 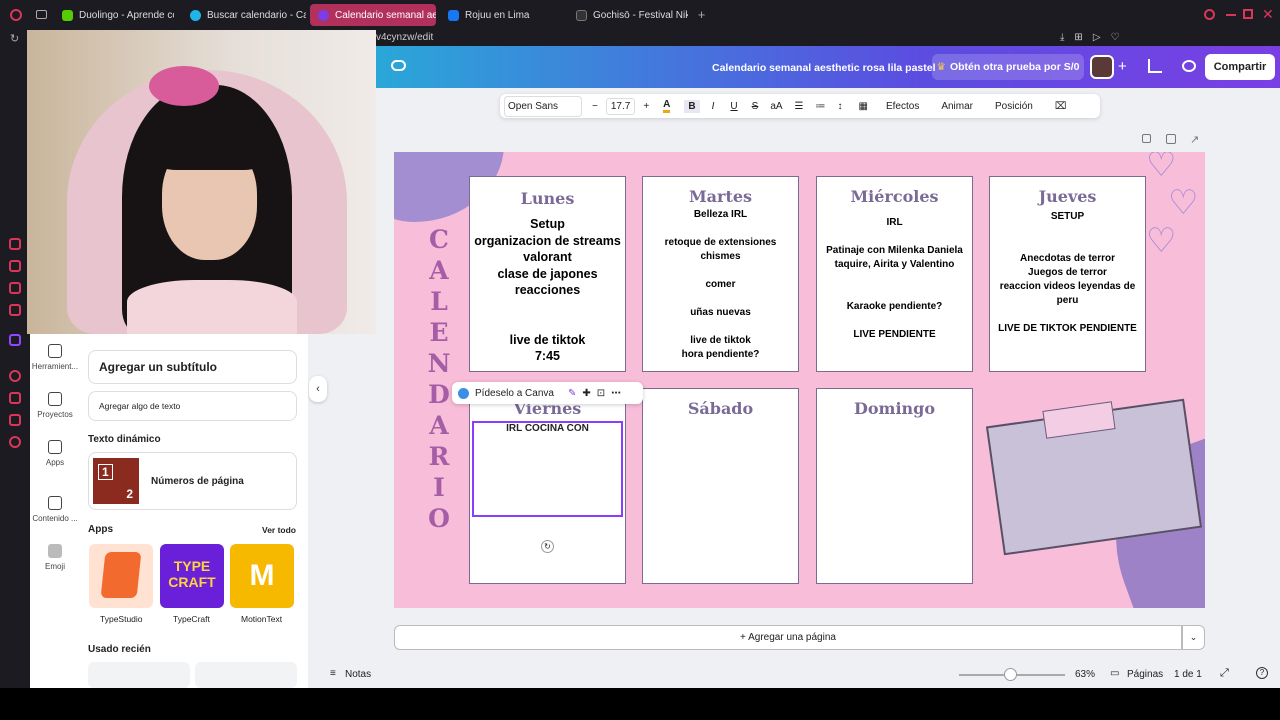 What do you see at coordinates (279, 530) in the screenshot?
I see `see-all-link: Ver todo` at bounding box center [279, 530].